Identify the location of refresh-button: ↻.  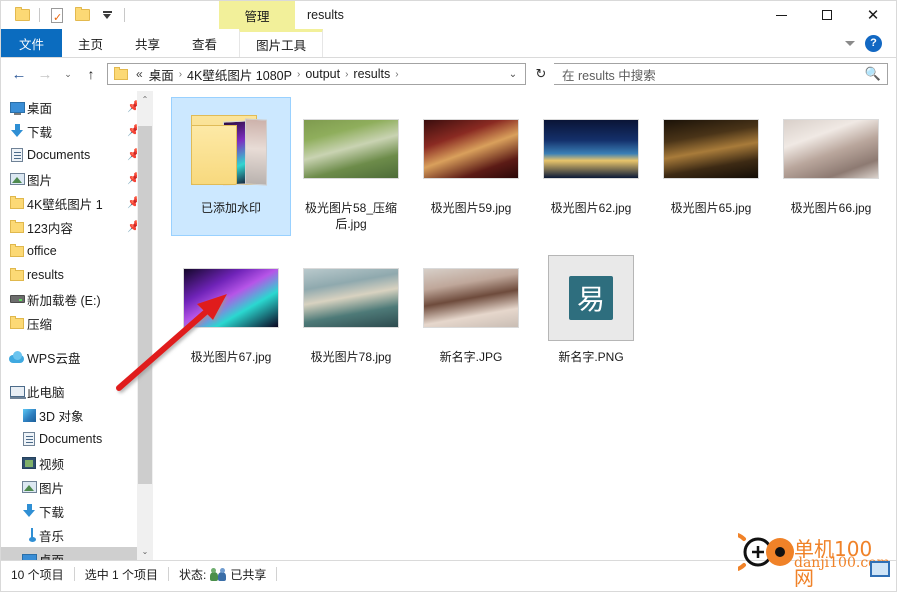
(541, 74).